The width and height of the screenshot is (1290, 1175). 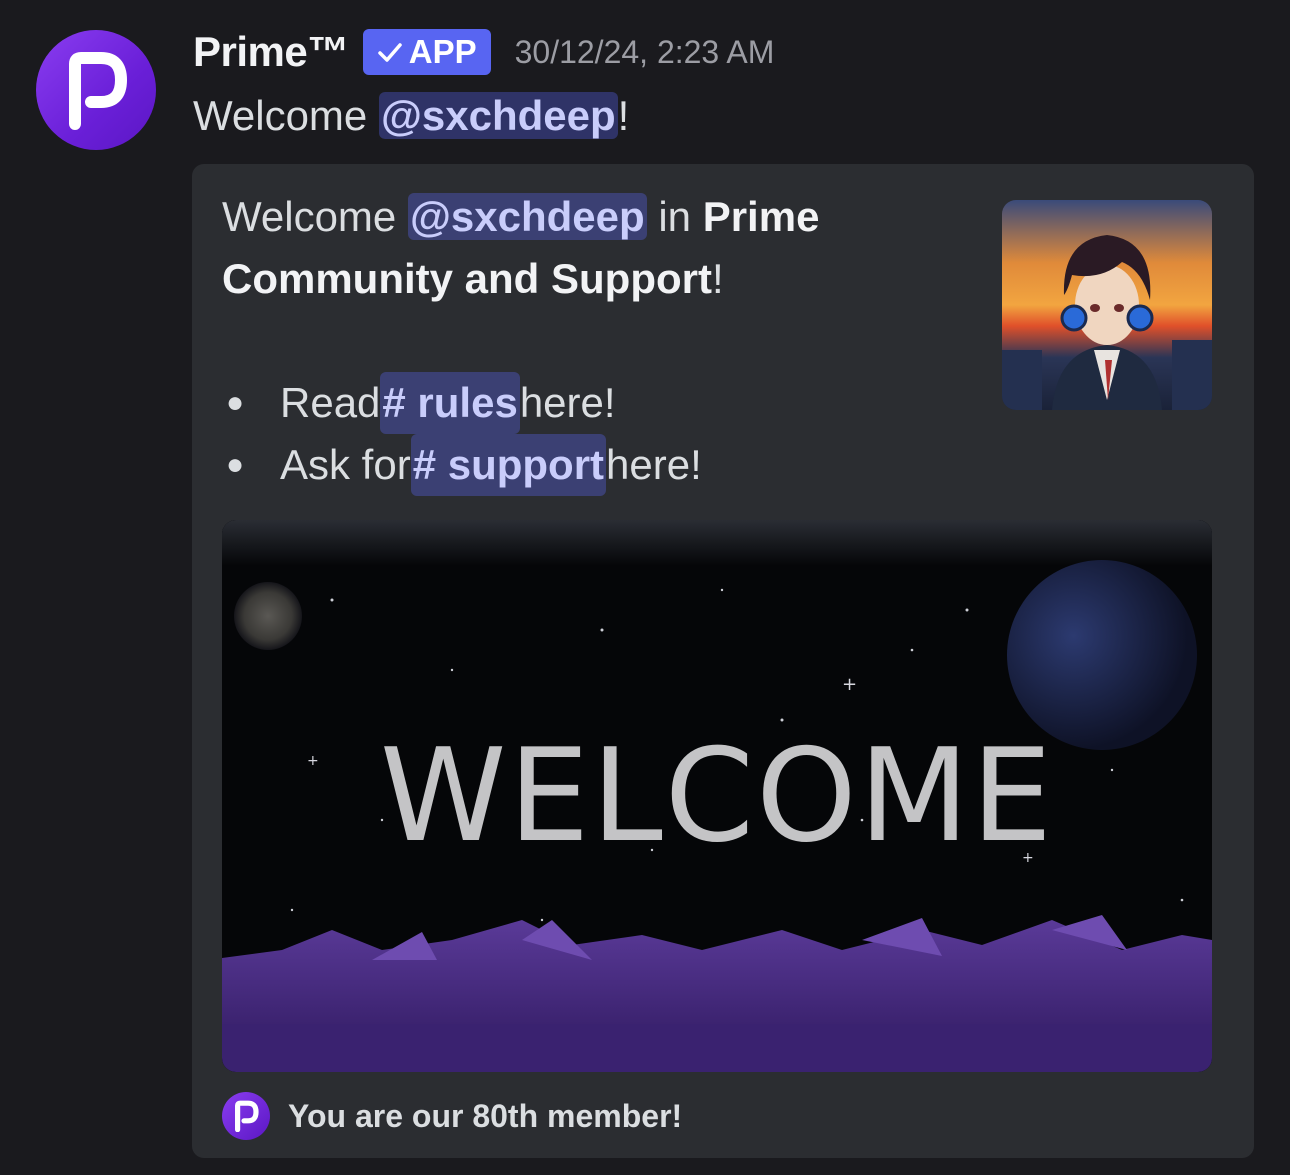 I want to click on list-item: ● Ask for # support here!, so click(x=462, y=465).